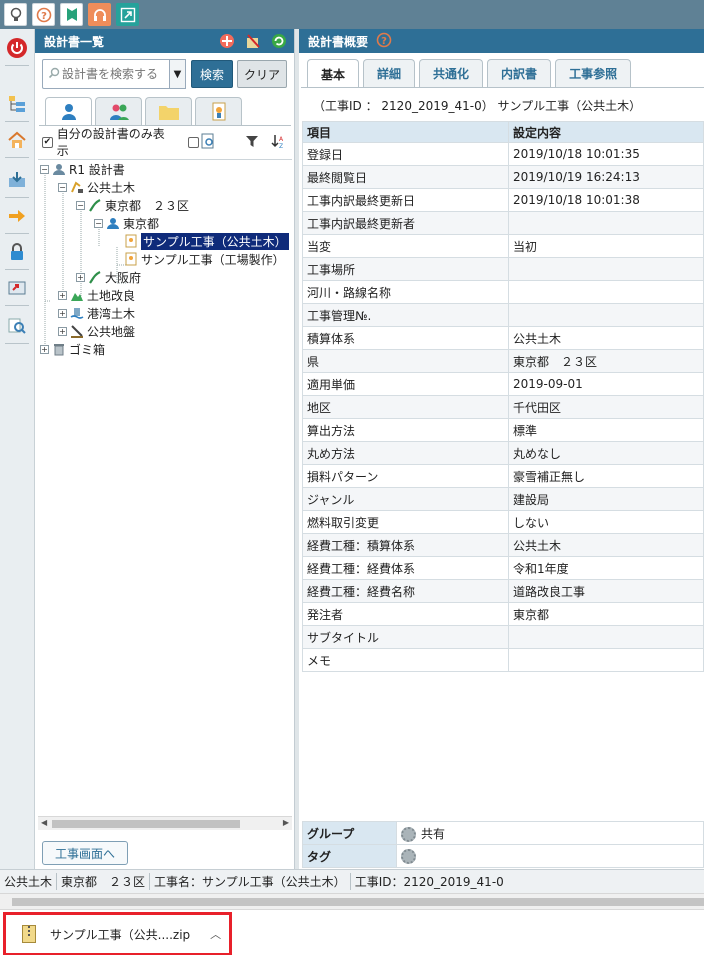 The width and height of the screenshot is (704, 955). Describe the element at coordinates (85, 853) in the screenshot. I see `go-to-construction-button: 工事画面へ` at that location.